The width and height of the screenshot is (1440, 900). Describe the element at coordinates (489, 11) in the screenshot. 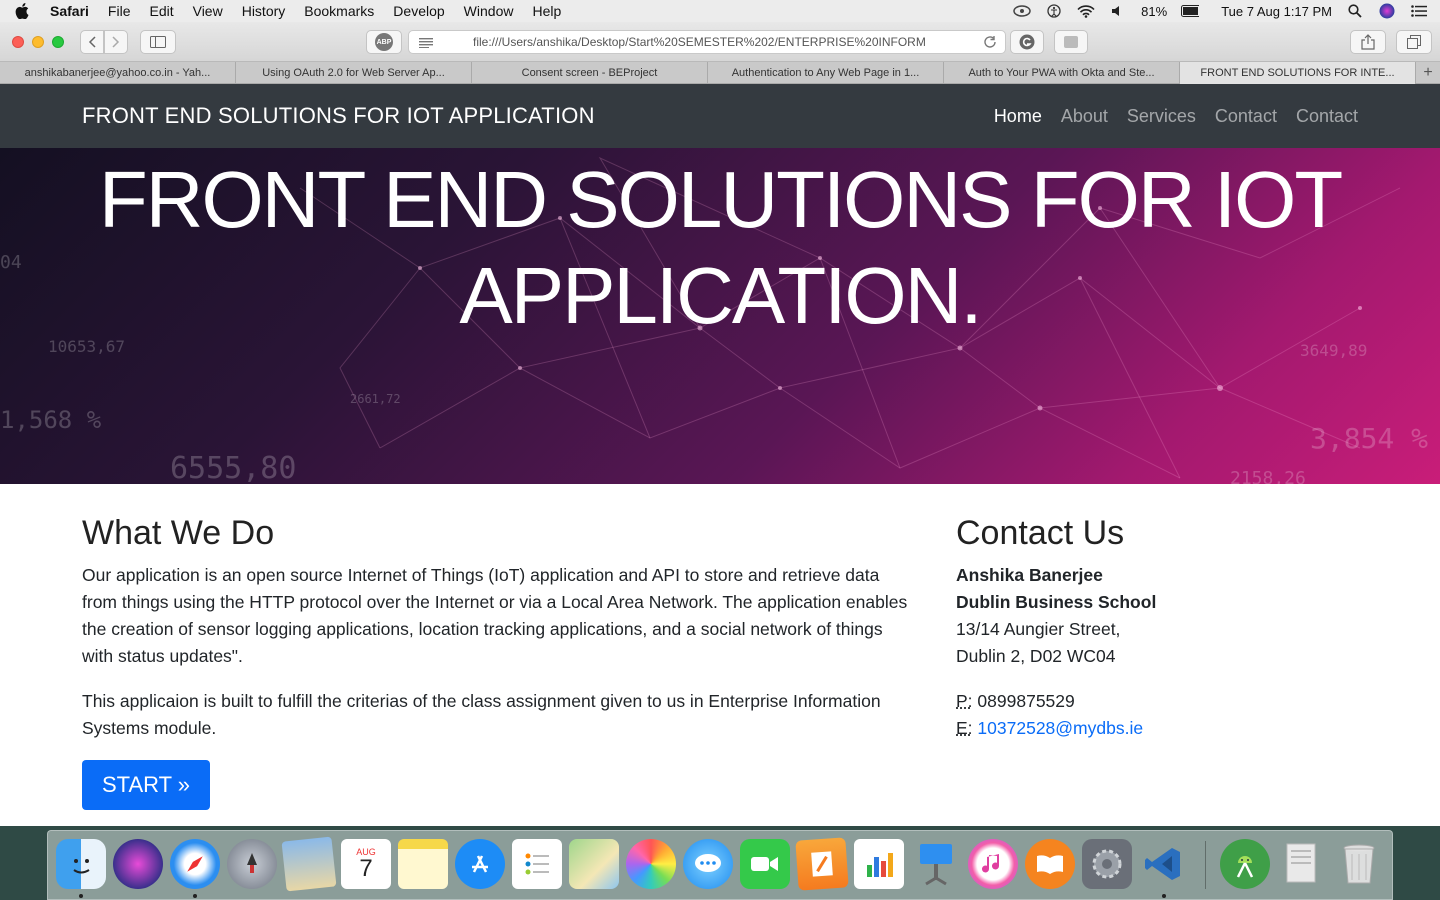

I see `menu-window: Window` at that location.